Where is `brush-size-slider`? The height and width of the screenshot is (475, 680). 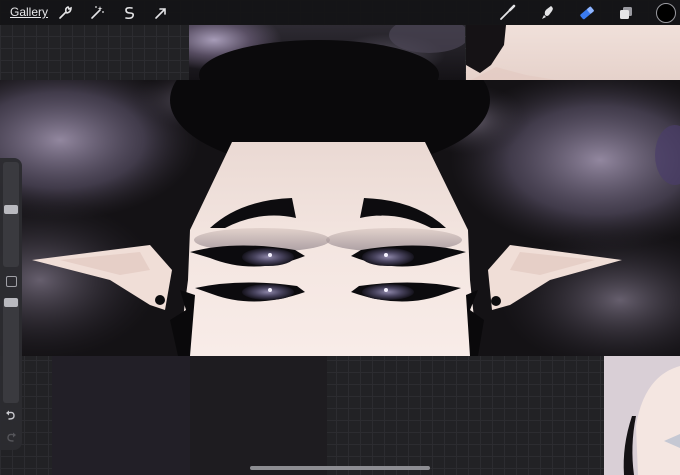 brush-size-slider is located at coordinates (11, 214).